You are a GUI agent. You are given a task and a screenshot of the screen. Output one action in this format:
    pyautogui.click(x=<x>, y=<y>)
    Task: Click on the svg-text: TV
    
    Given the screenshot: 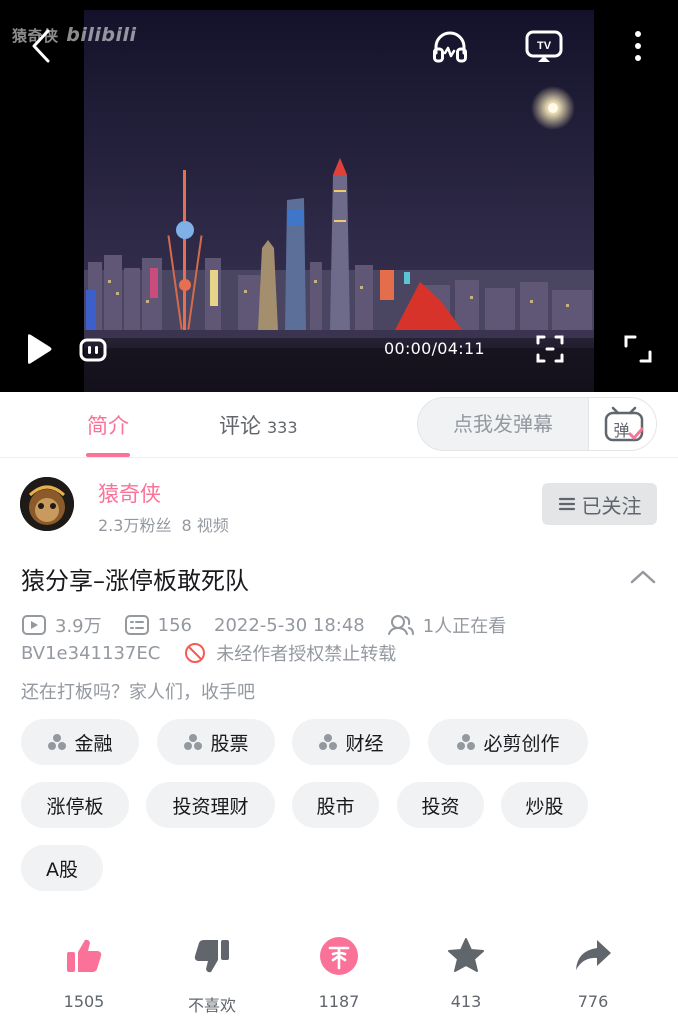 What is the action you would take?
    pyautogui.click(x=544, y=46)
    